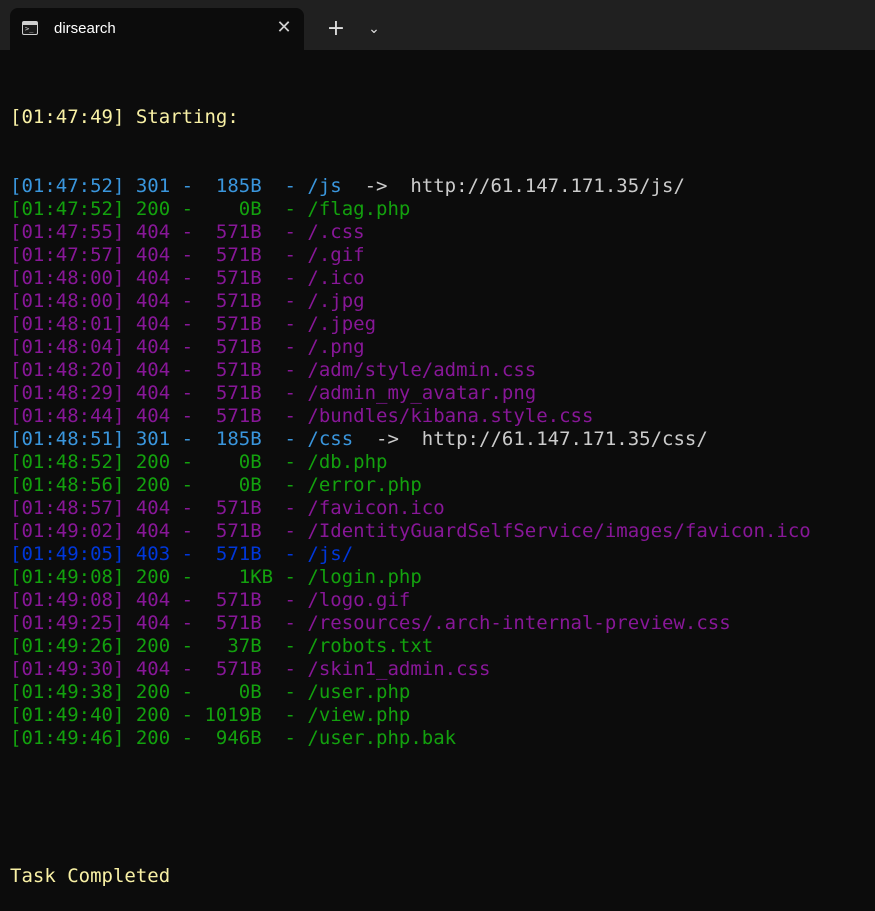 The width and height of the screenshot is (875, 911). I want to click on title-bar: >_ dirsearch ✕ + ⌄, so click(437, 25).